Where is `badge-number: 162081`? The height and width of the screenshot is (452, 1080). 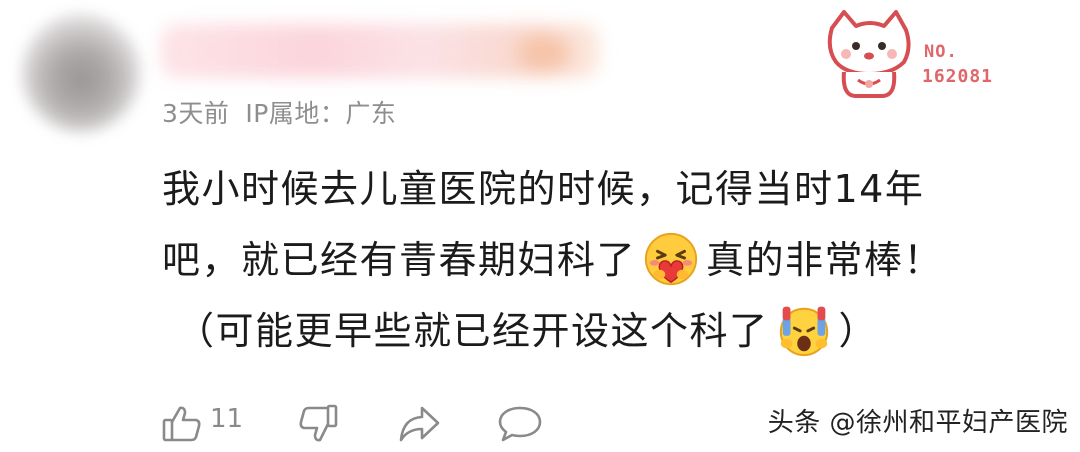
badge-number: 162081 is located at coordinates (958, 76).